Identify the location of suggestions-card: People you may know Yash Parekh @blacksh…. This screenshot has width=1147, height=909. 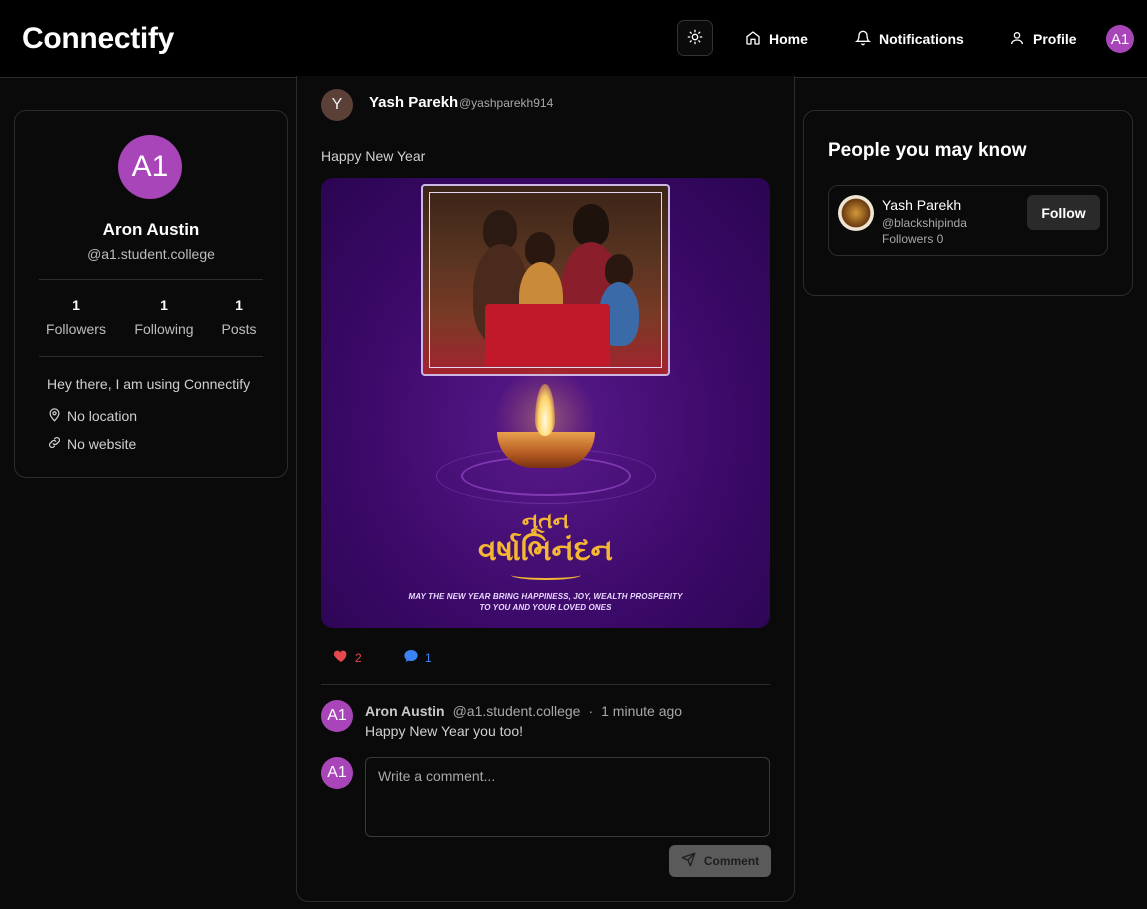
(968, 203).